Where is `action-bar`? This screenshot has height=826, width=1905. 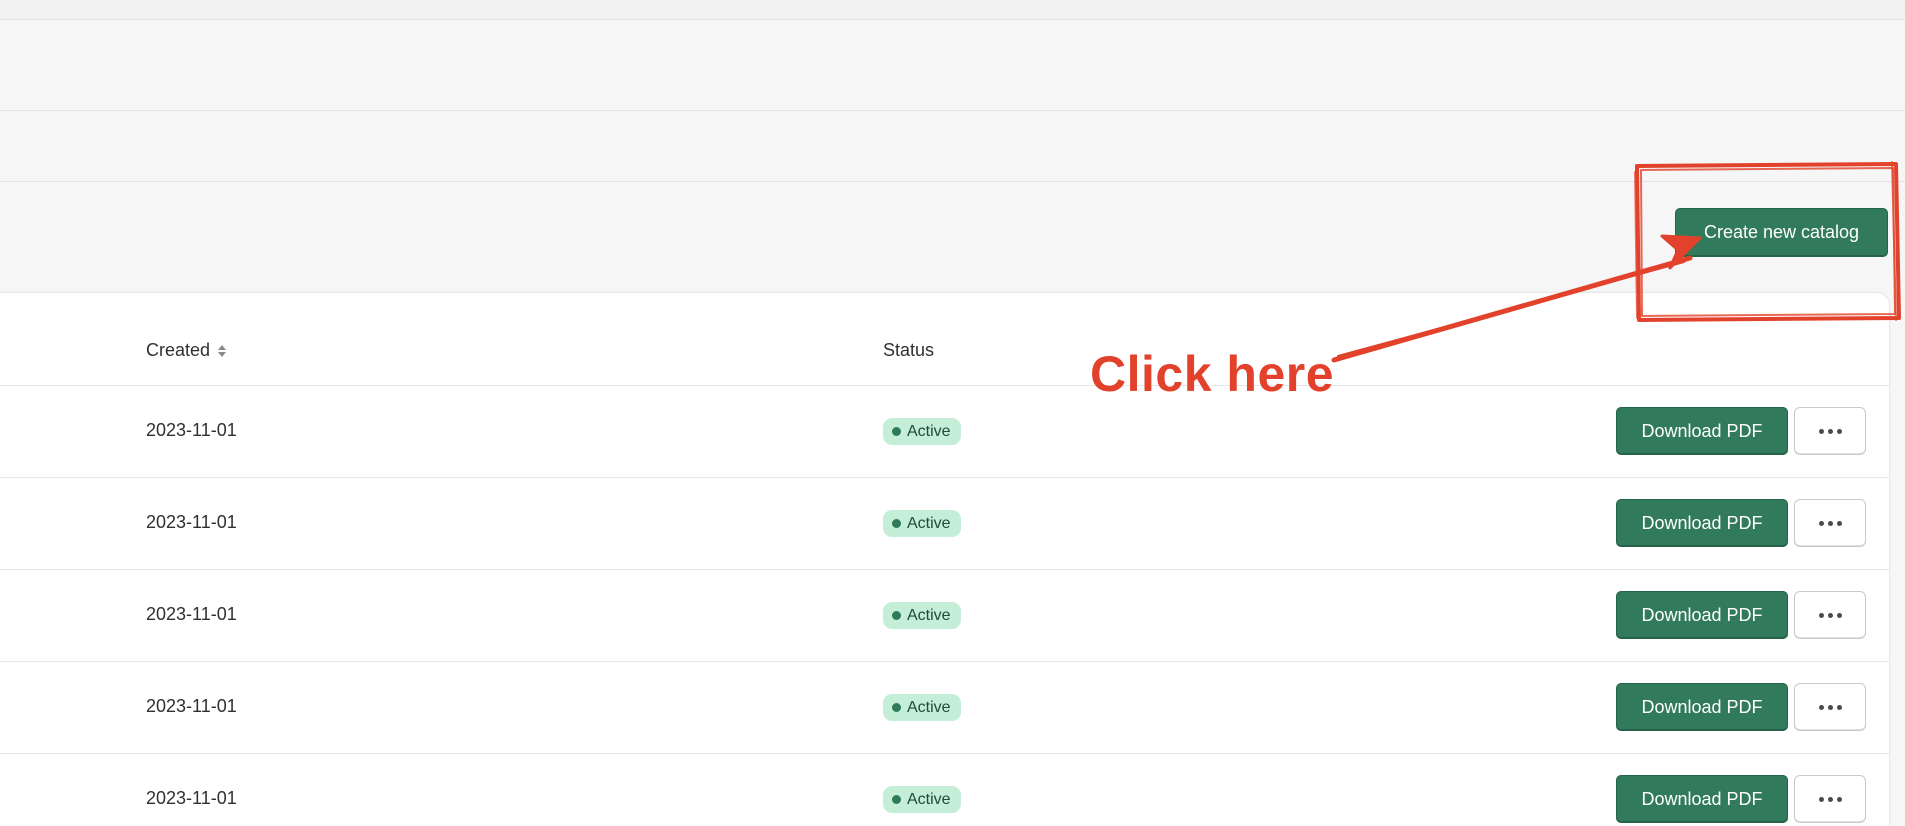
action-bar is located at coordinates (952, 237).